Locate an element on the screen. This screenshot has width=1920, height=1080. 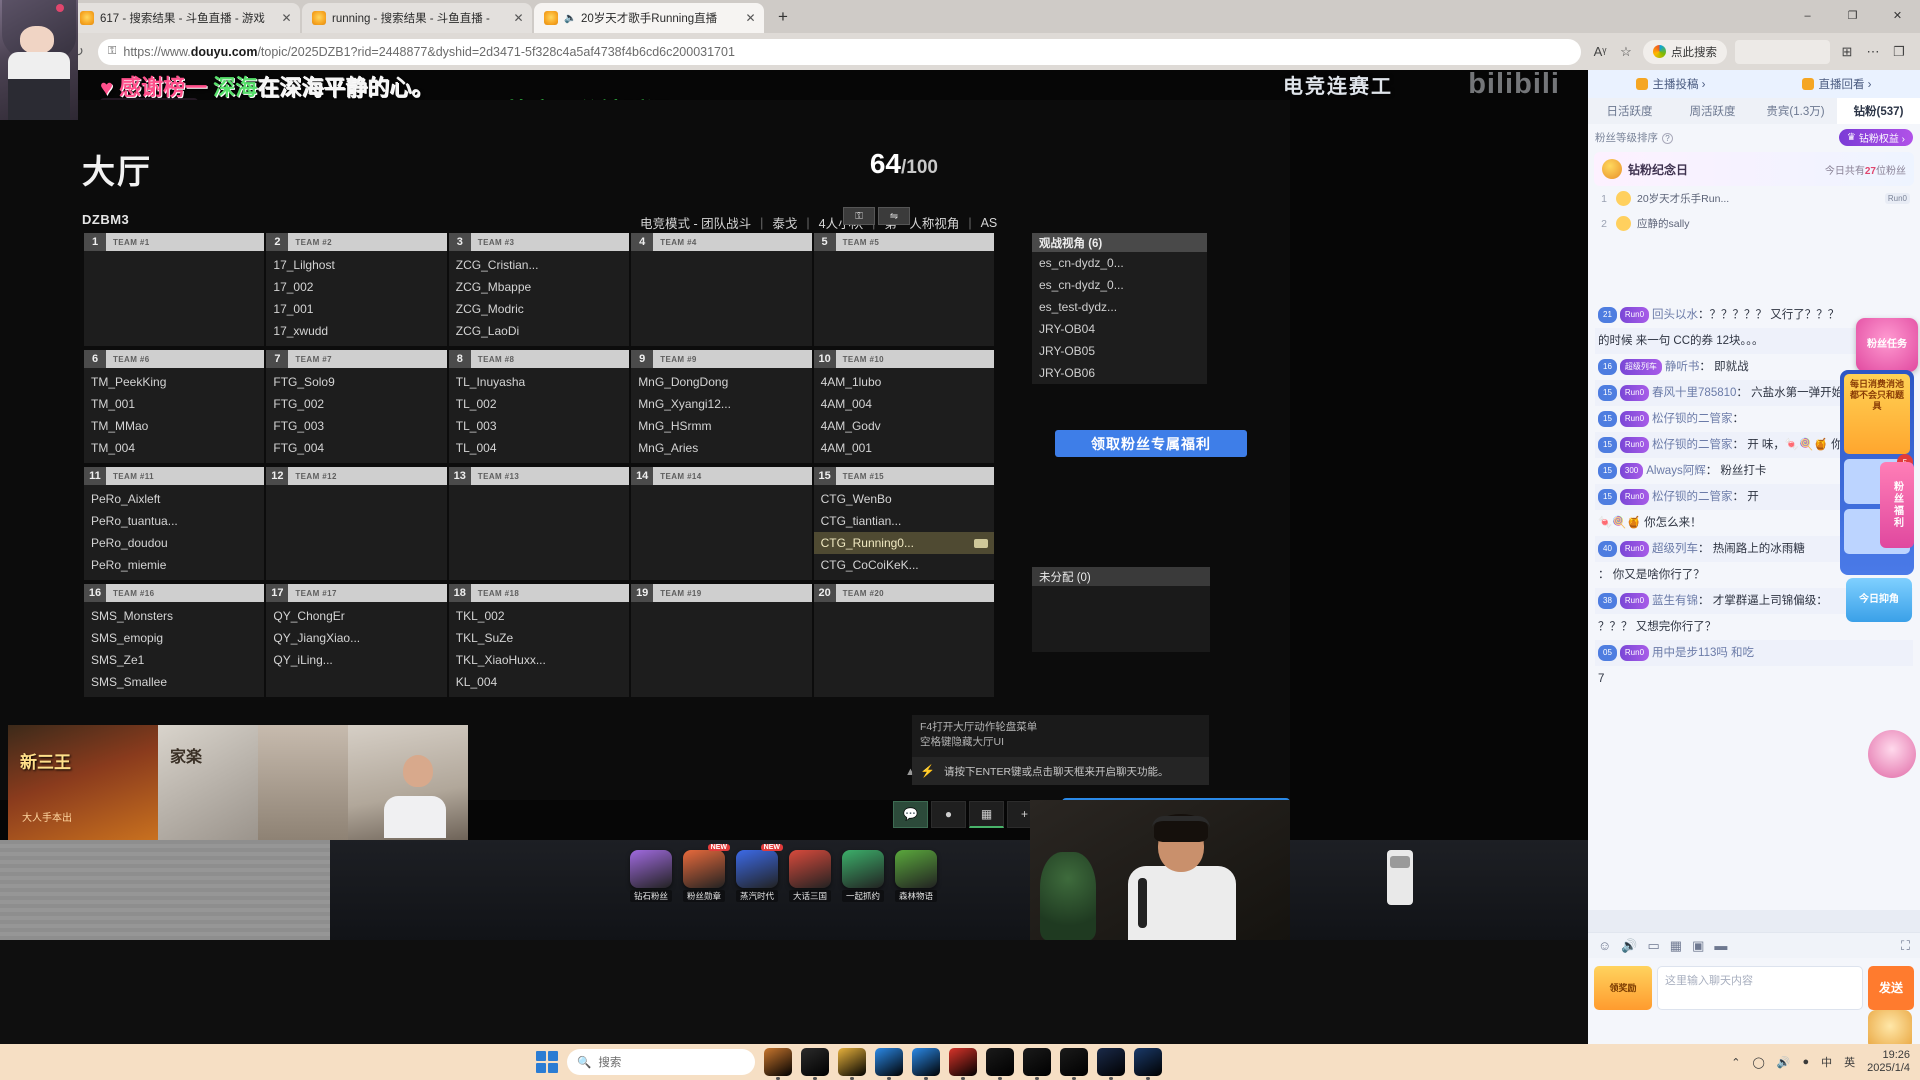
collections-icon: ⊞ is located at coordinates (1847, 52).